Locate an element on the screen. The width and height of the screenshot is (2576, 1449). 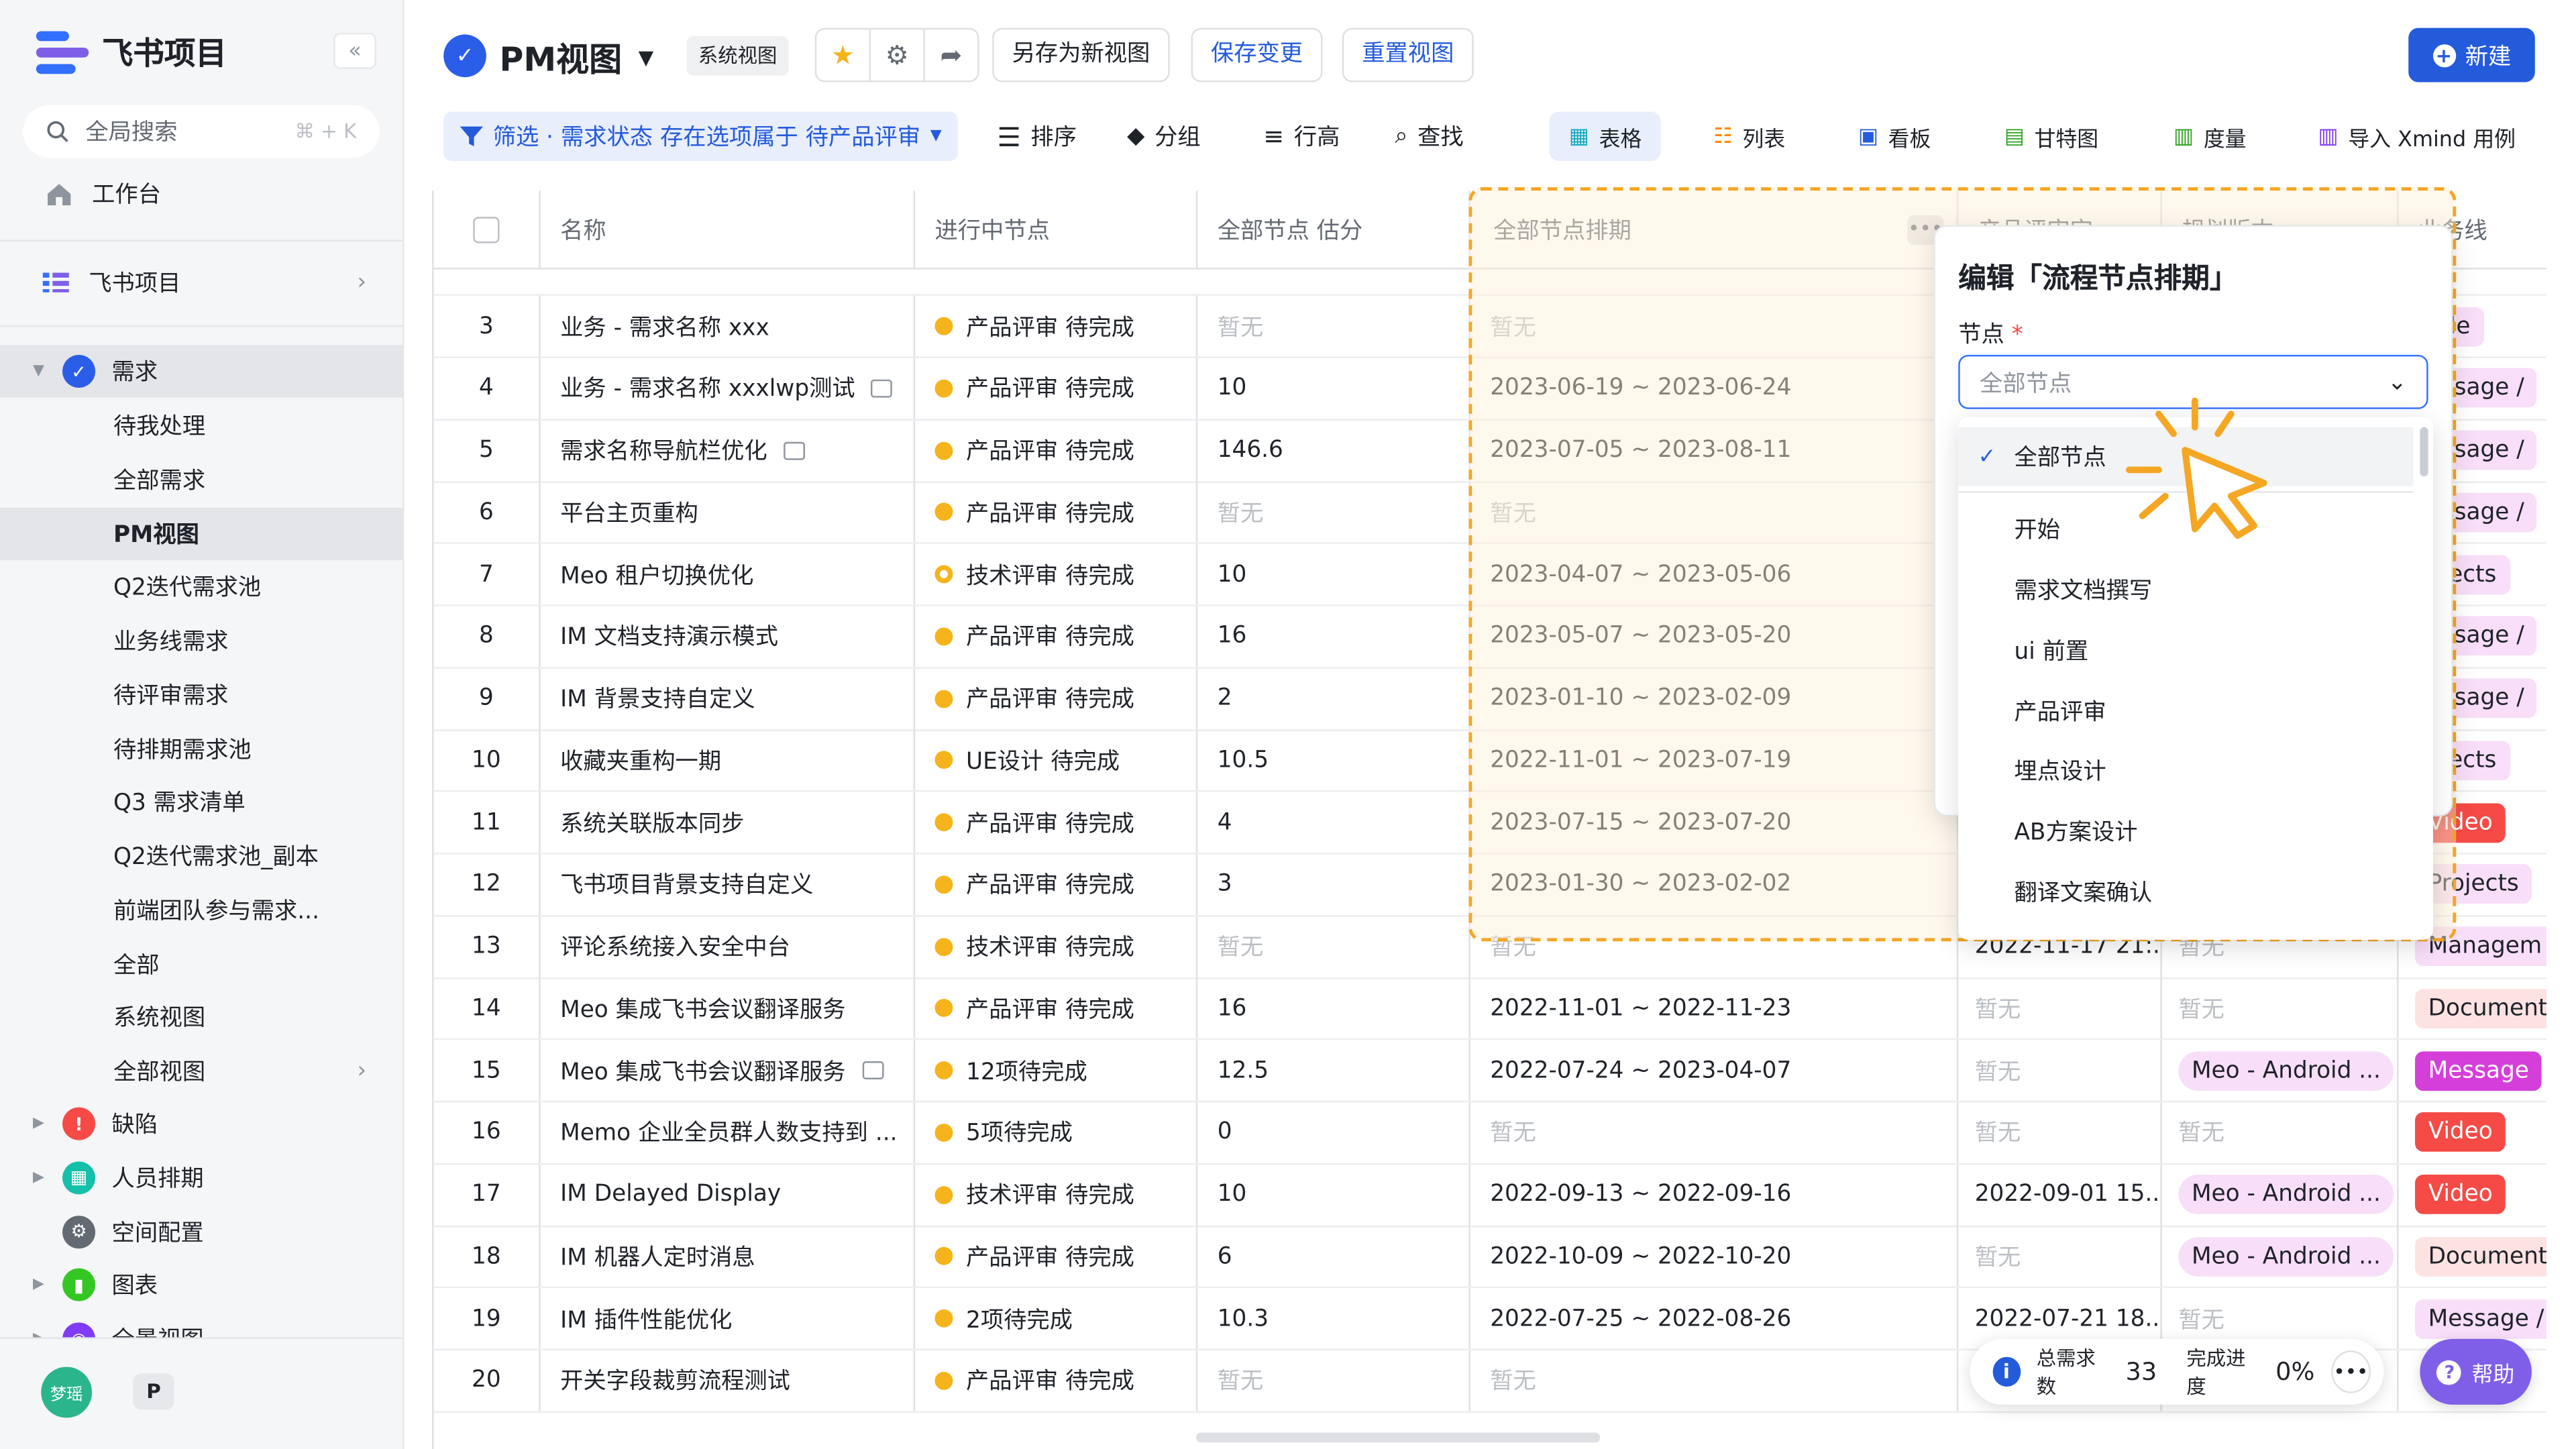
name-cell: IM Delayed Display is located at coordinates (728, 1194).